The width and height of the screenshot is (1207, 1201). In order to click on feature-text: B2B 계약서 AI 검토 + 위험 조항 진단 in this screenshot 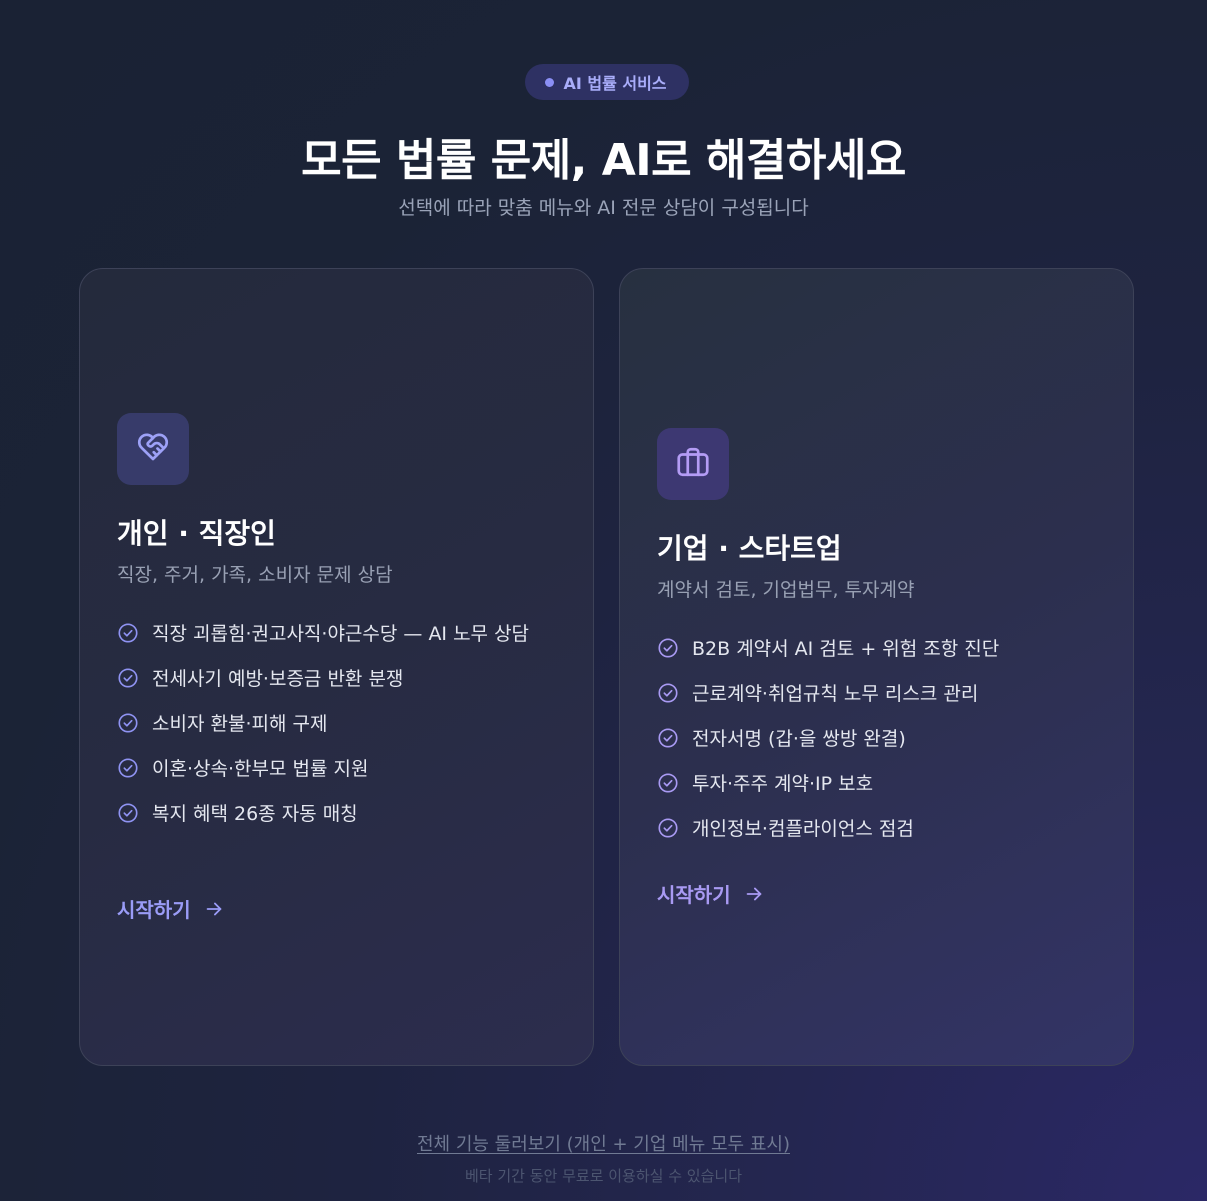, I will do `click(846, 649)`.